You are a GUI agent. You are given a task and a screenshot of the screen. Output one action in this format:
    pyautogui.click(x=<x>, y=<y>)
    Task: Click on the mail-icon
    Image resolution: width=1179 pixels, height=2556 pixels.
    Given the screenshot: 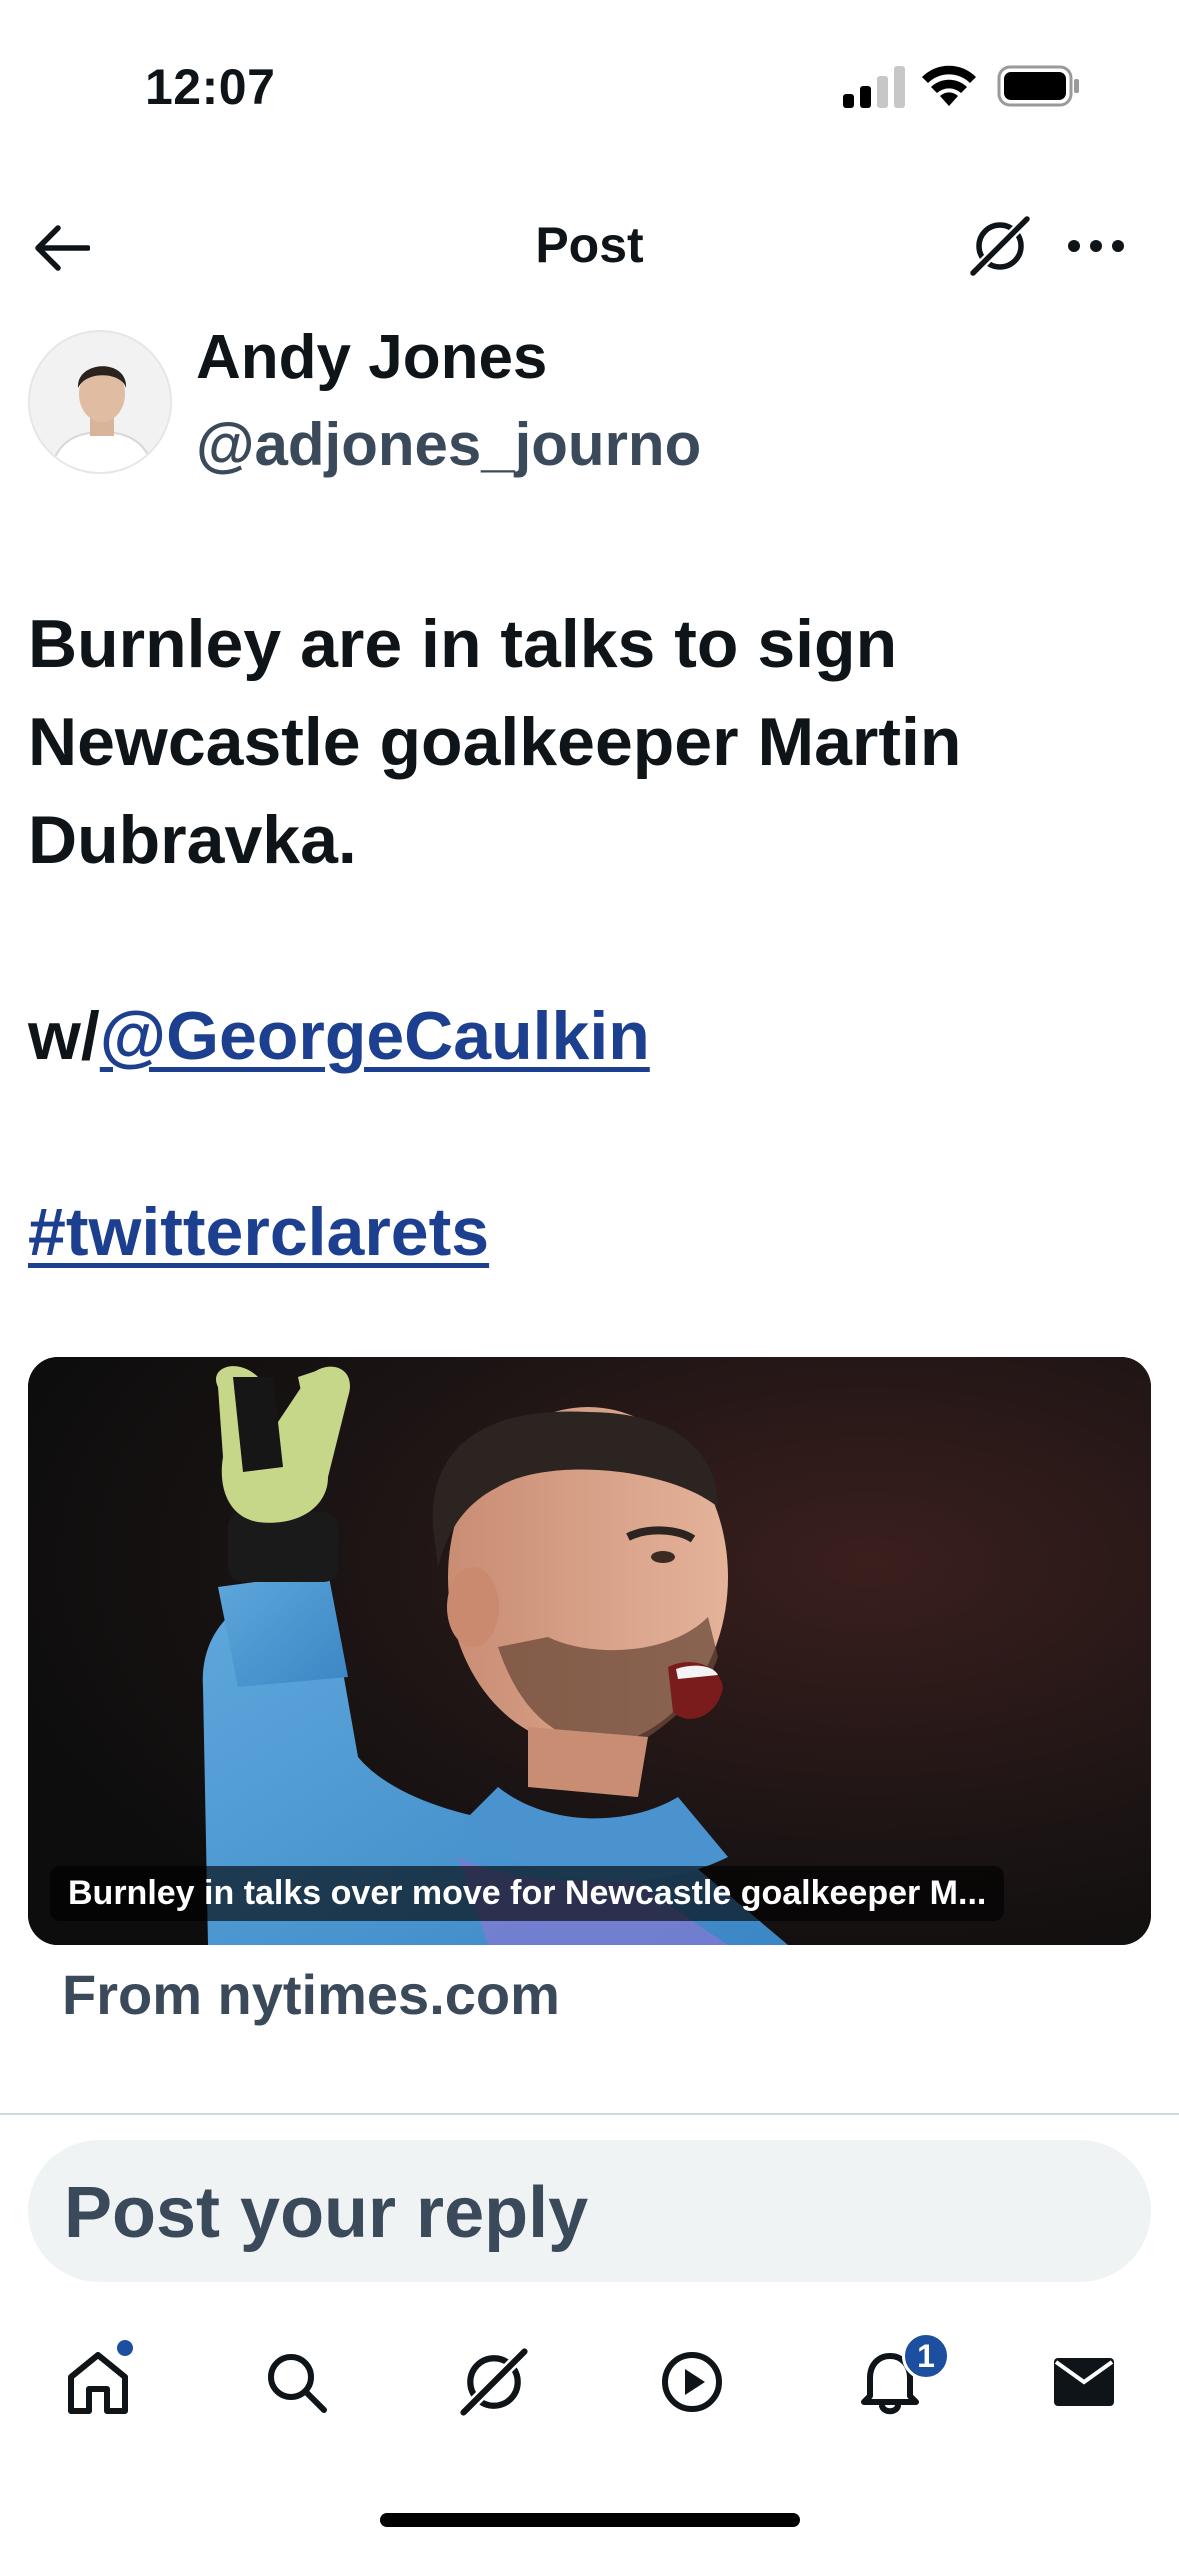 What is the action you would take?
    pyautogui.click(x=1084, y=2382)
    